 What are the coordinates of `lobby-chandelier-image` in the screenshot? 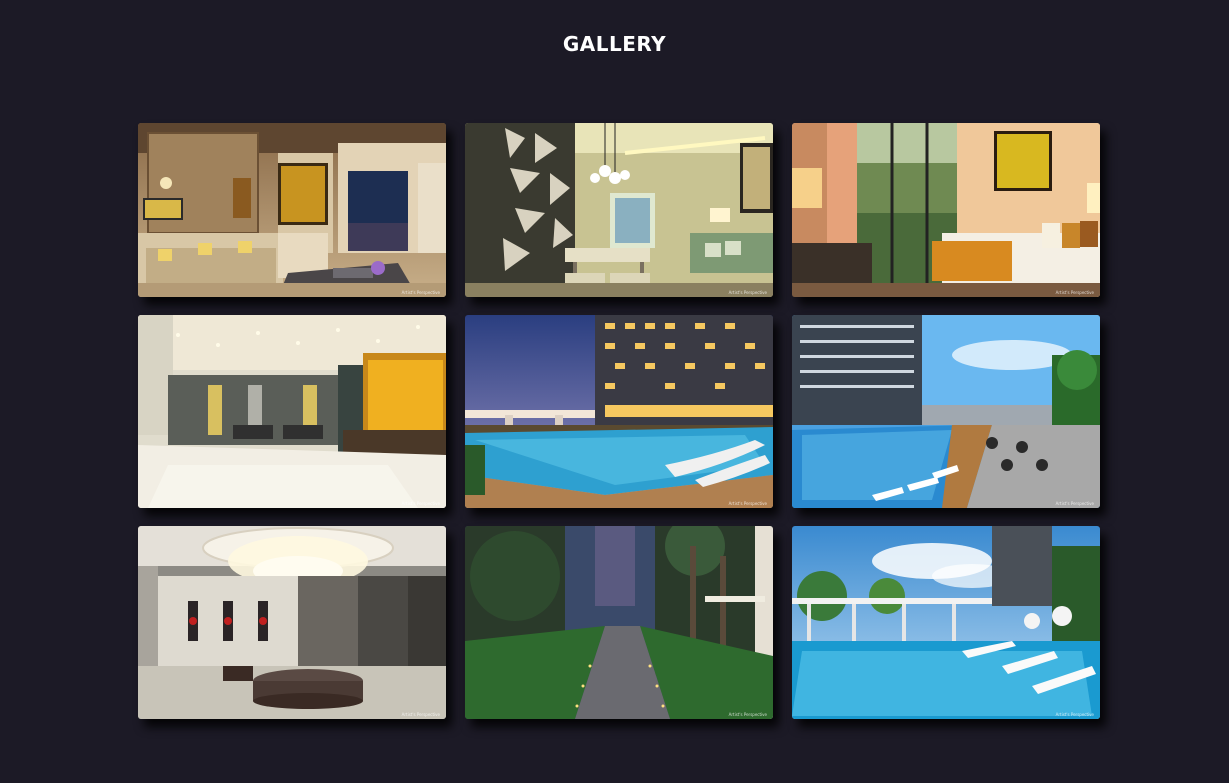 It's located at (292, 622).